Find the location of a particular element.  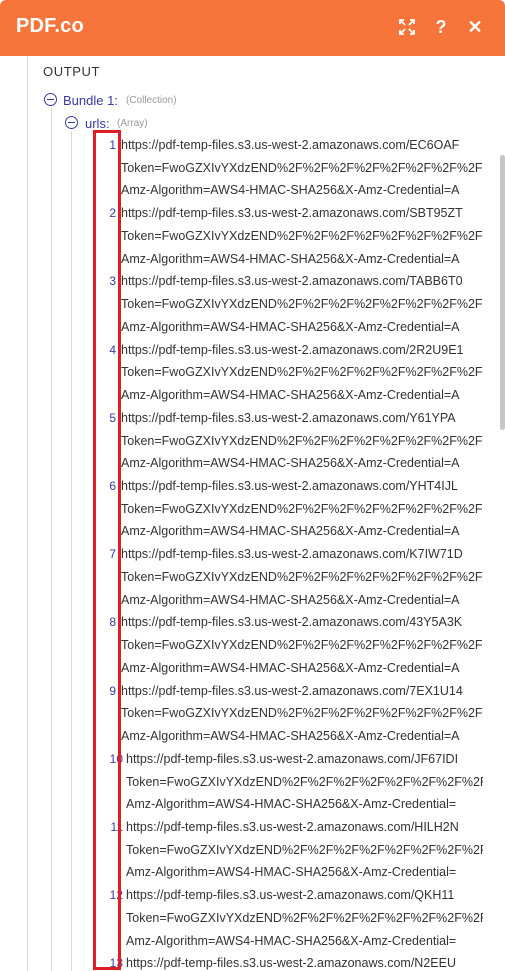

array-item-index: 13 is located at coordinates (116, 963).